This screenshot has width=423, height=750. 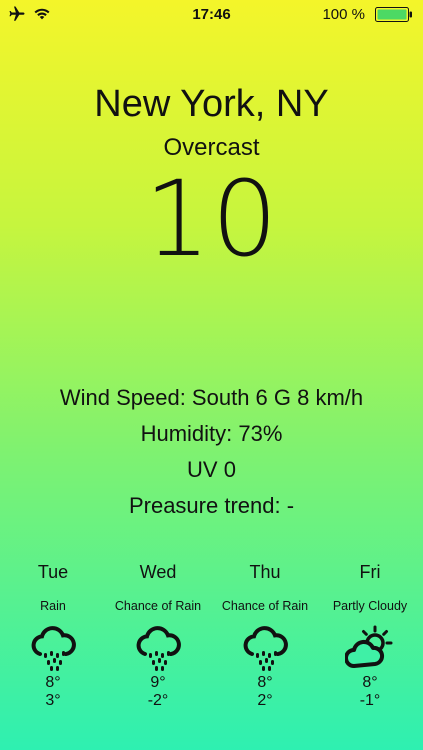 I want to click on forecast-day: Tue Rain 8° 3°, so click(x=53, y=635).